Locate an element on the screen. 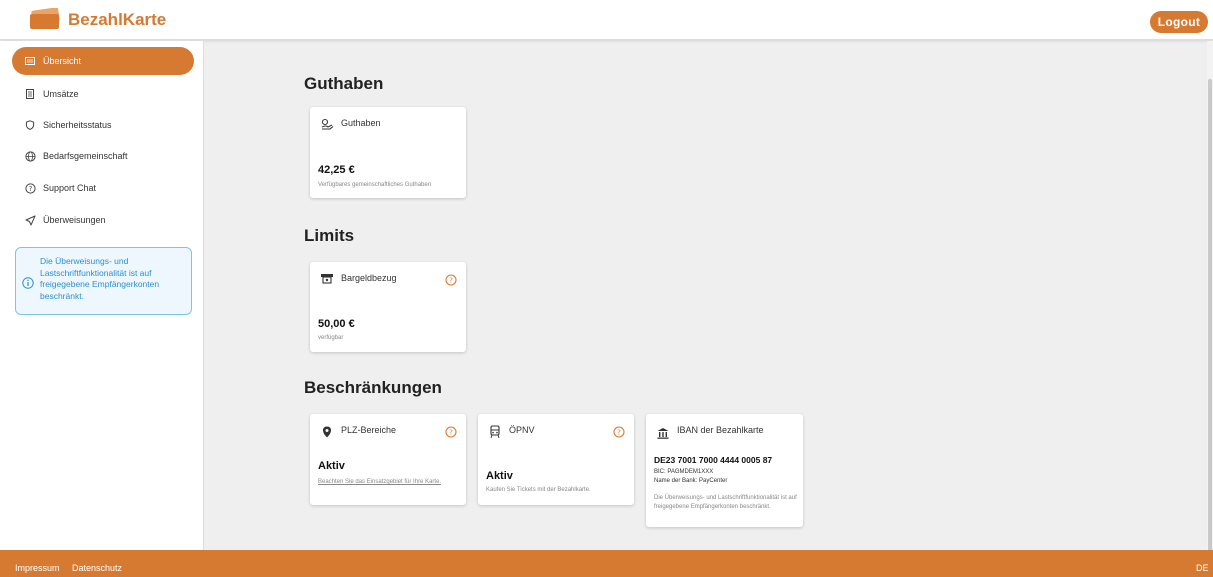 This screenshot has height=577, width=1213. coin-hand-icon is located at coordinates (327, 125).